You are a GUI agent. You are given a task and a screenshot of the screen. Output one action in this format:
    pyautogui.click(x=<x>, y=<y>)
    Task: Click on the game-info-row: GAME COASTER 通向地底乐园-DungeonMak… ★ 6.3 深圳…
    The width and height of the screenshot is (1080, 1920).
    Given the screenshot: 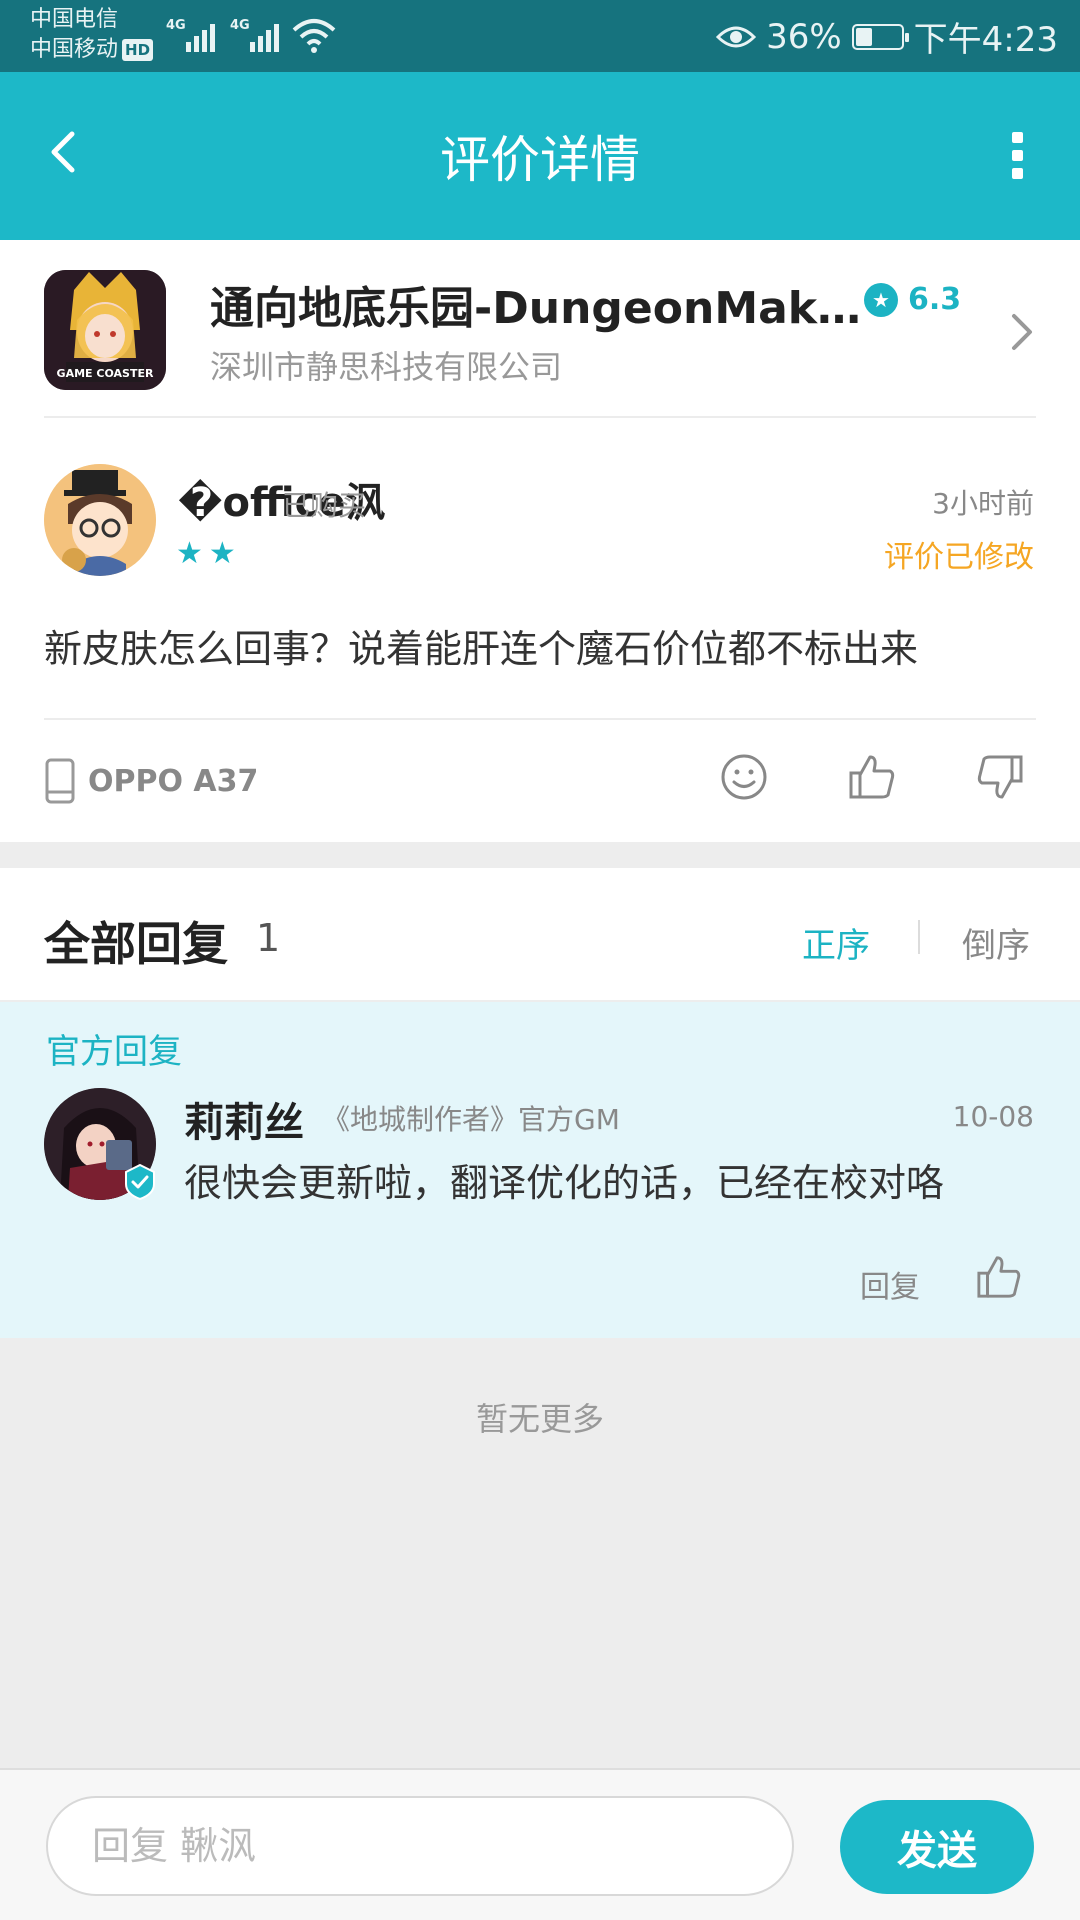 What is the action you would take?
    pyautogui.click(x=540, y=329)
    